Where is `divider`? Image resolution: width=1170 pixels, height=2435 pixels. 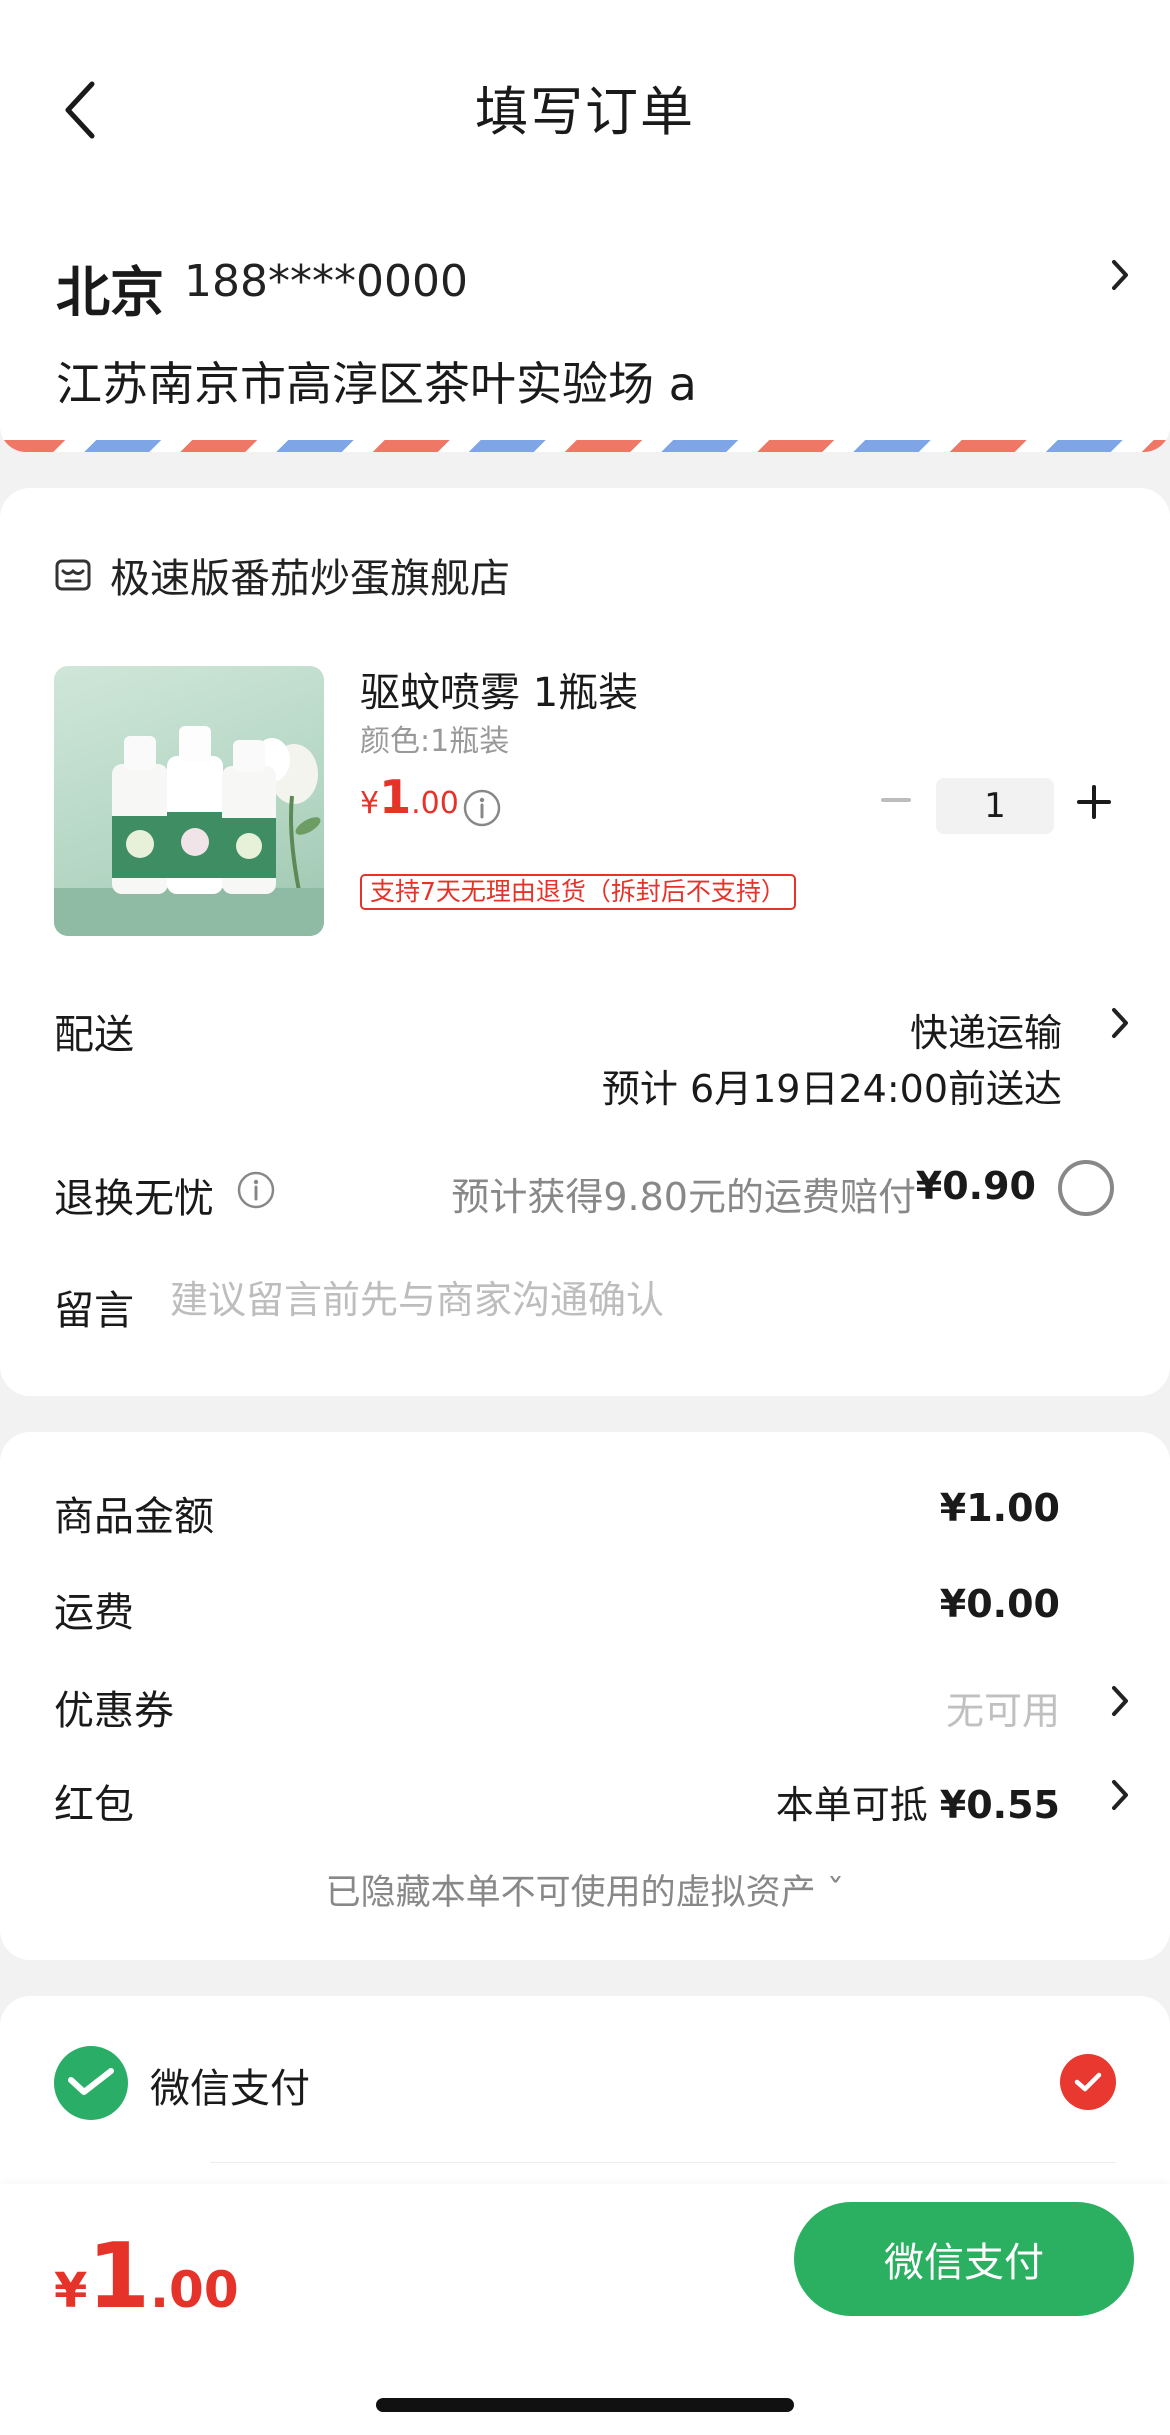
divider is located at coordinates (663, 2162).